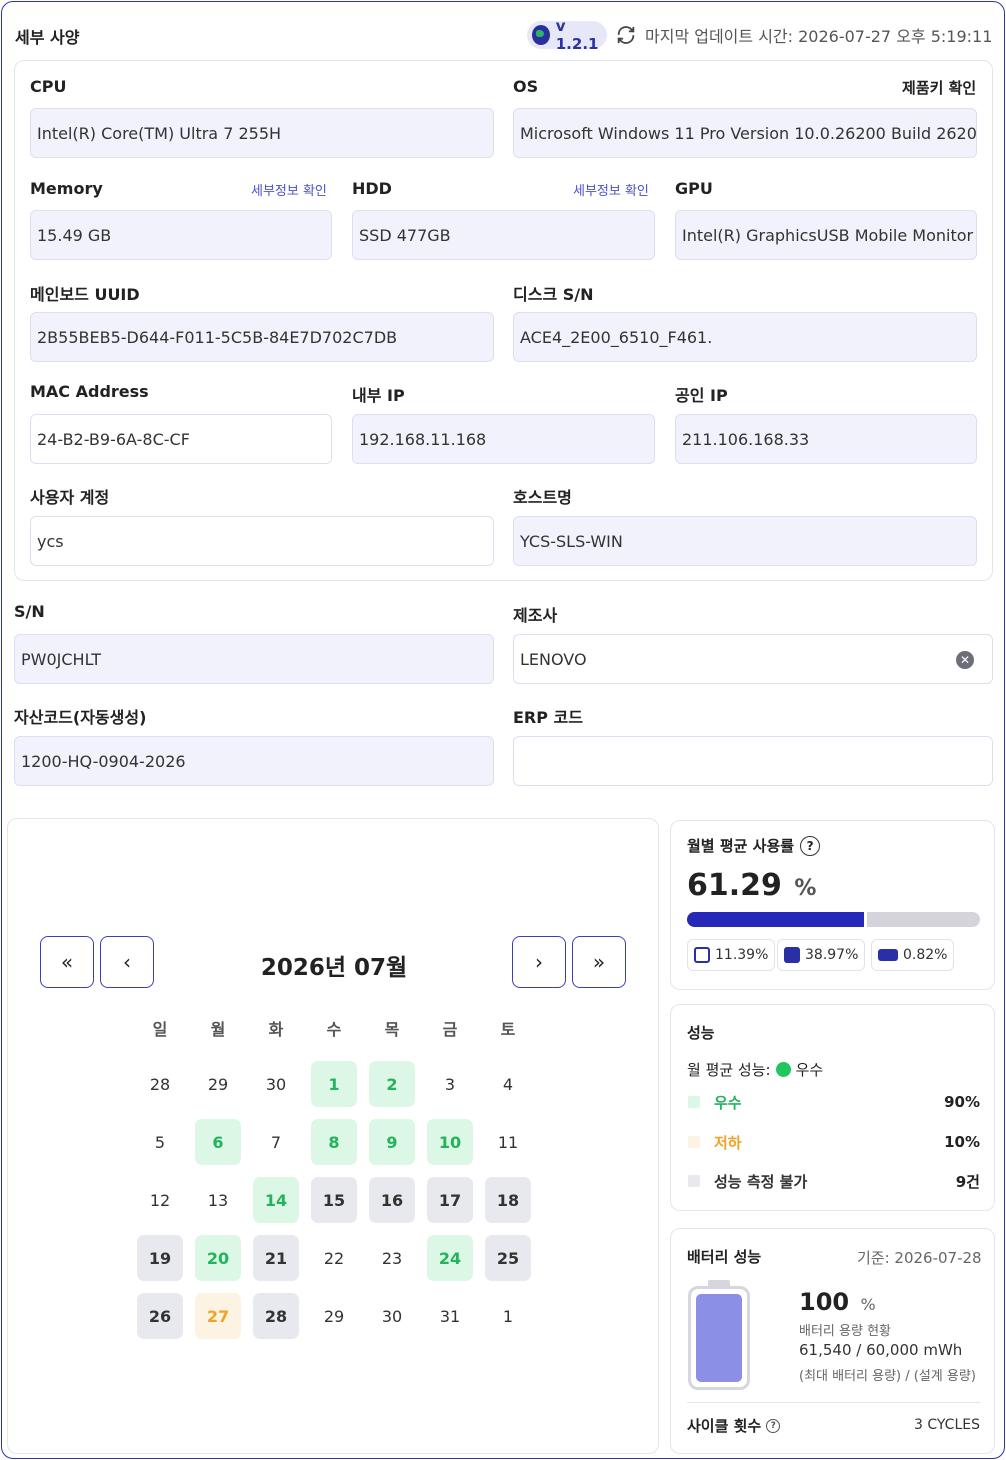  I want to click on calendar-day: 8, so click(334, 1142).